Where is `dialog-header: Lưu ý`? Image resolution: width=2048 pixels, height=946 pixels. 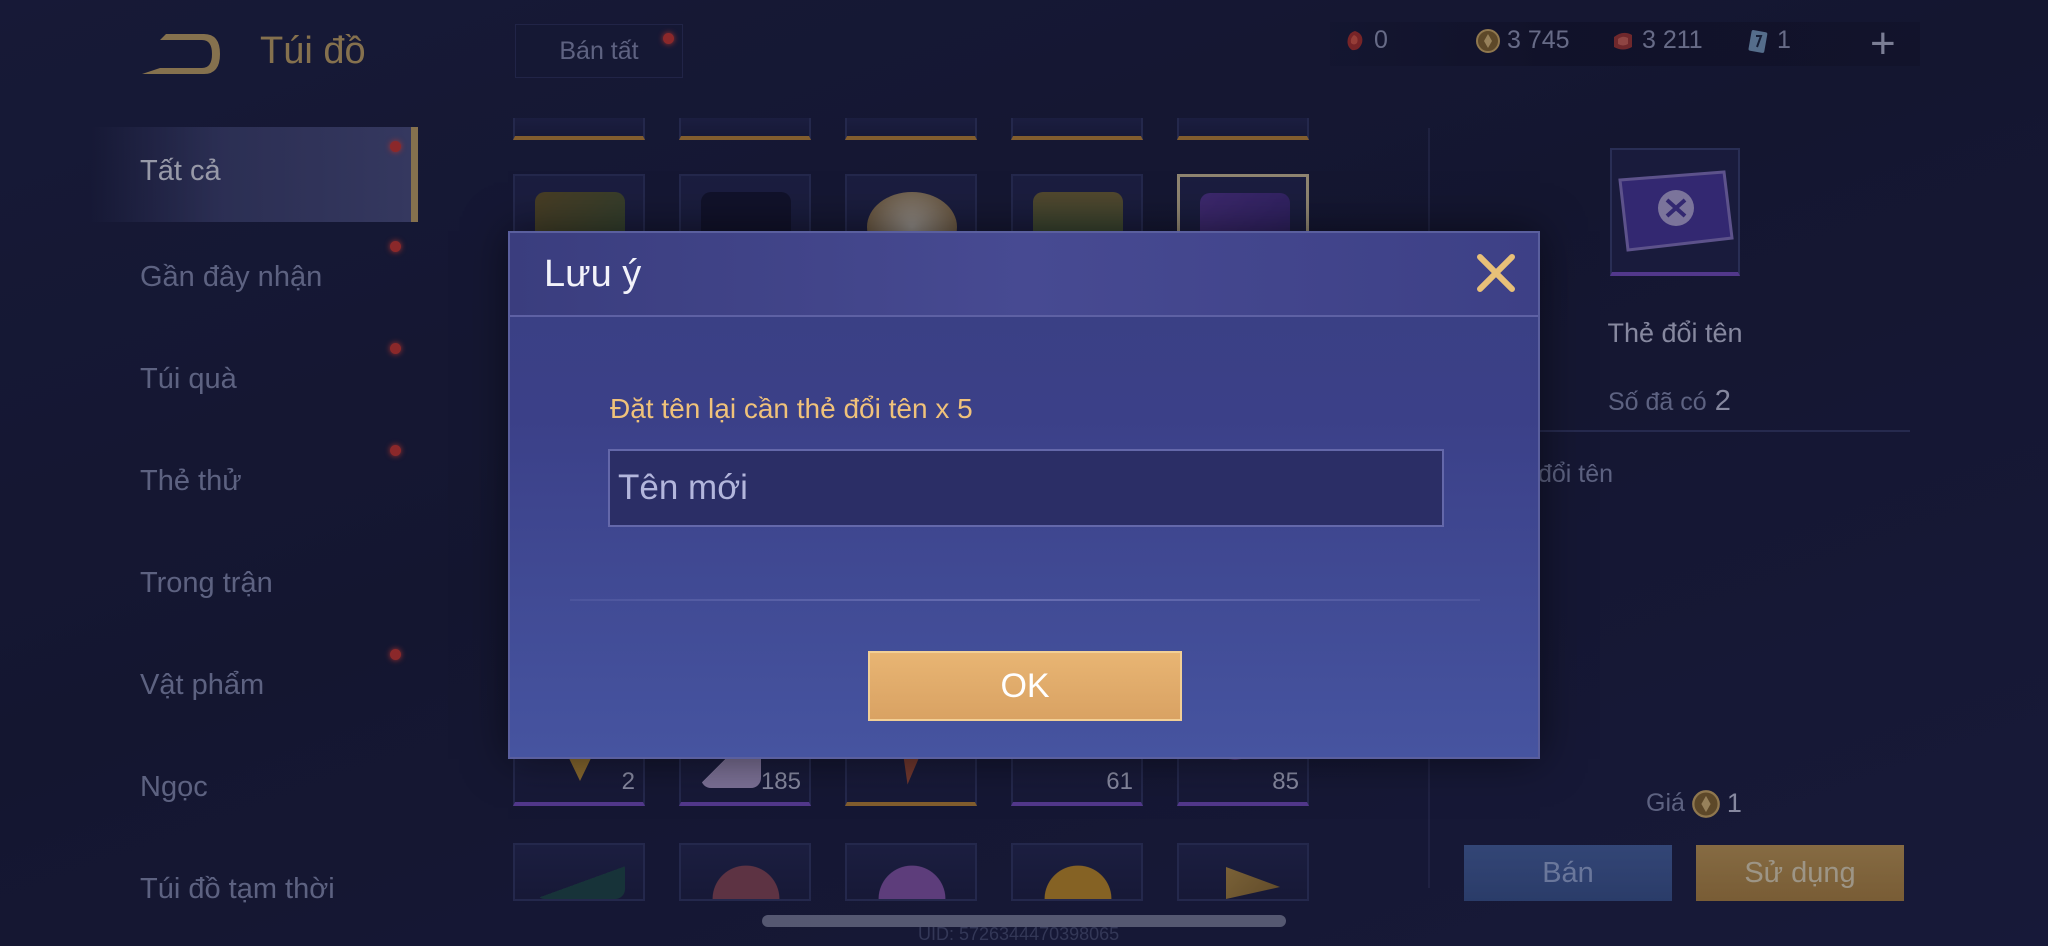
dialog-header: Lưu ý is located at coordinates (1024, 275).